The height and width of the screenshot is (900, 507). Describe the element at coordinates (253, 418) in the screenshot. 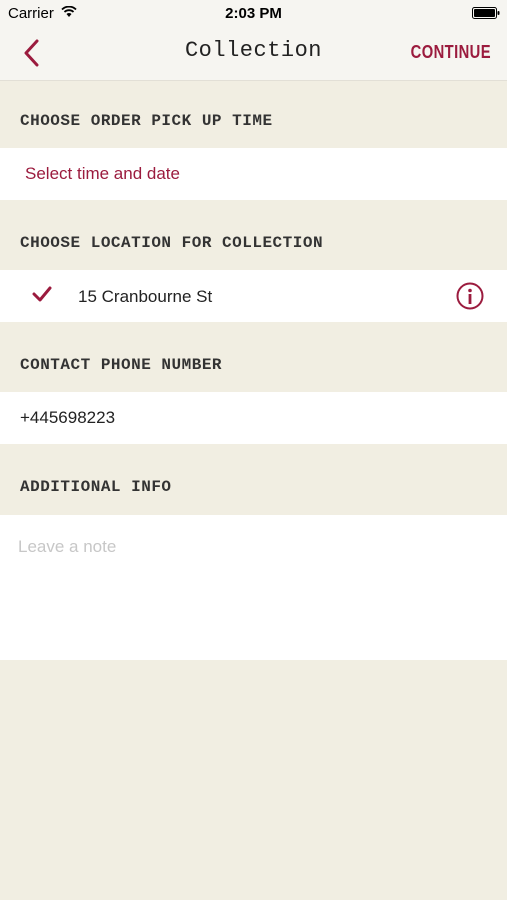

I see `phone-row: +445698223` at that location.